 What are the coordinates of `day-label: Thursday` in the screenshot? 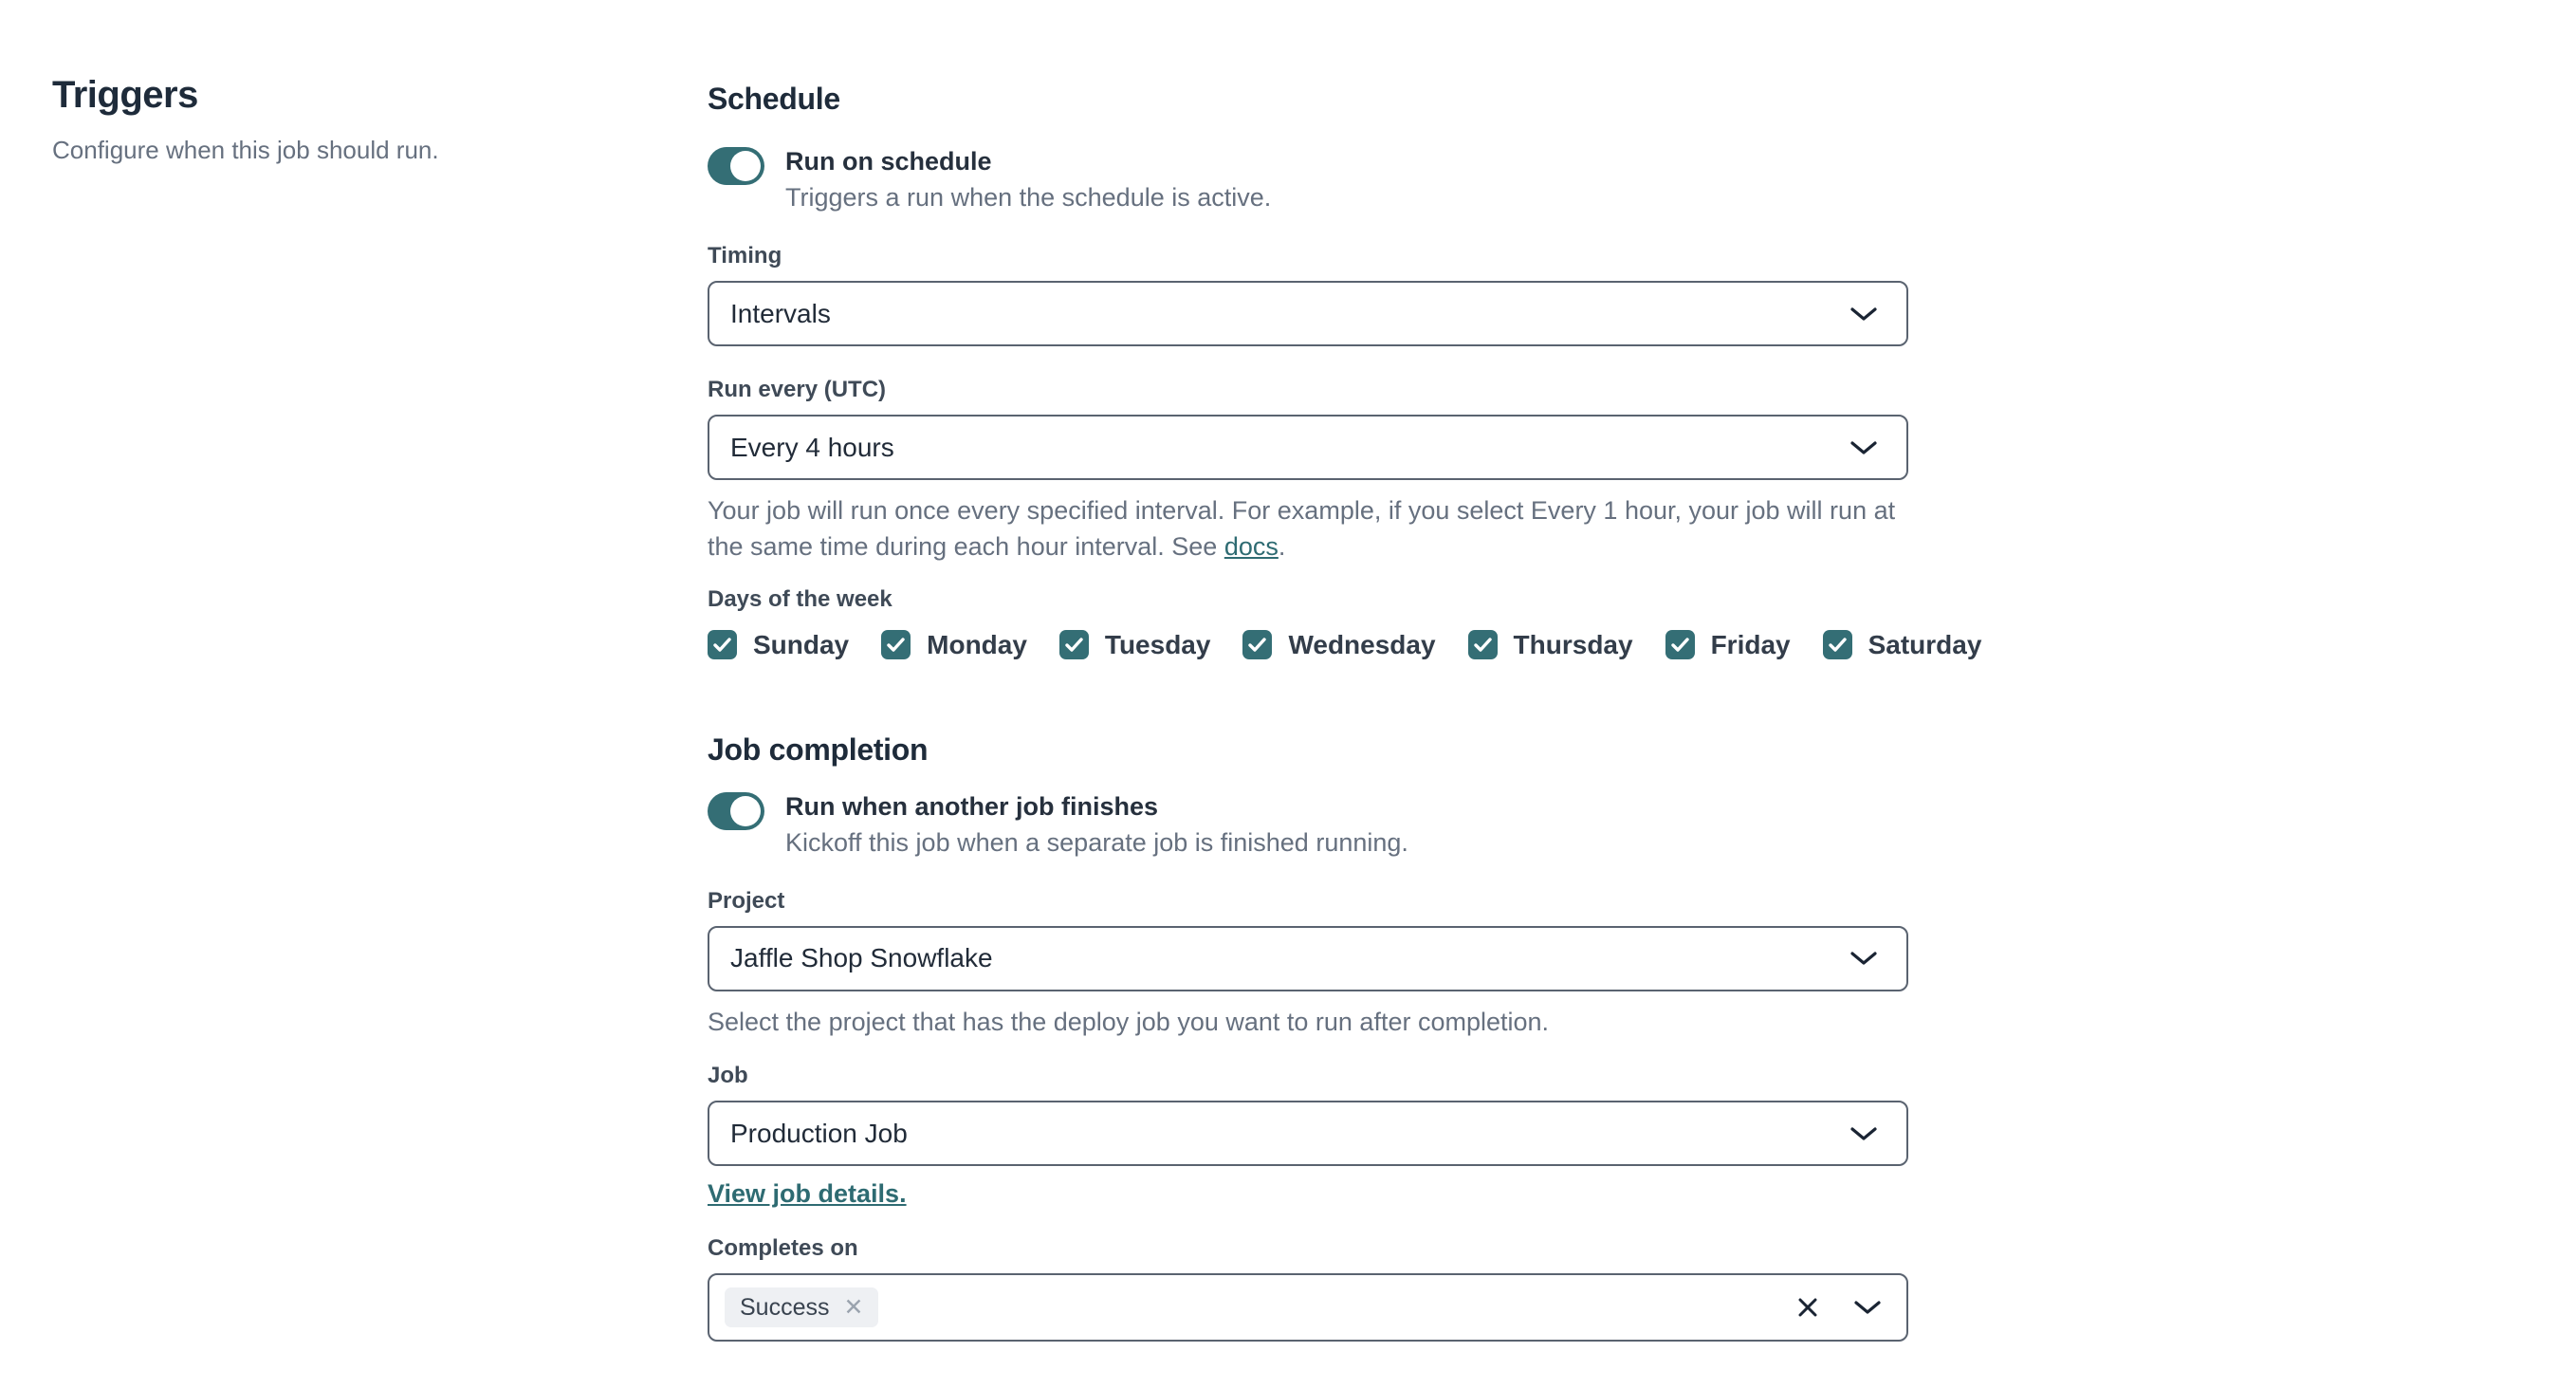 It's located at (1573, 644).